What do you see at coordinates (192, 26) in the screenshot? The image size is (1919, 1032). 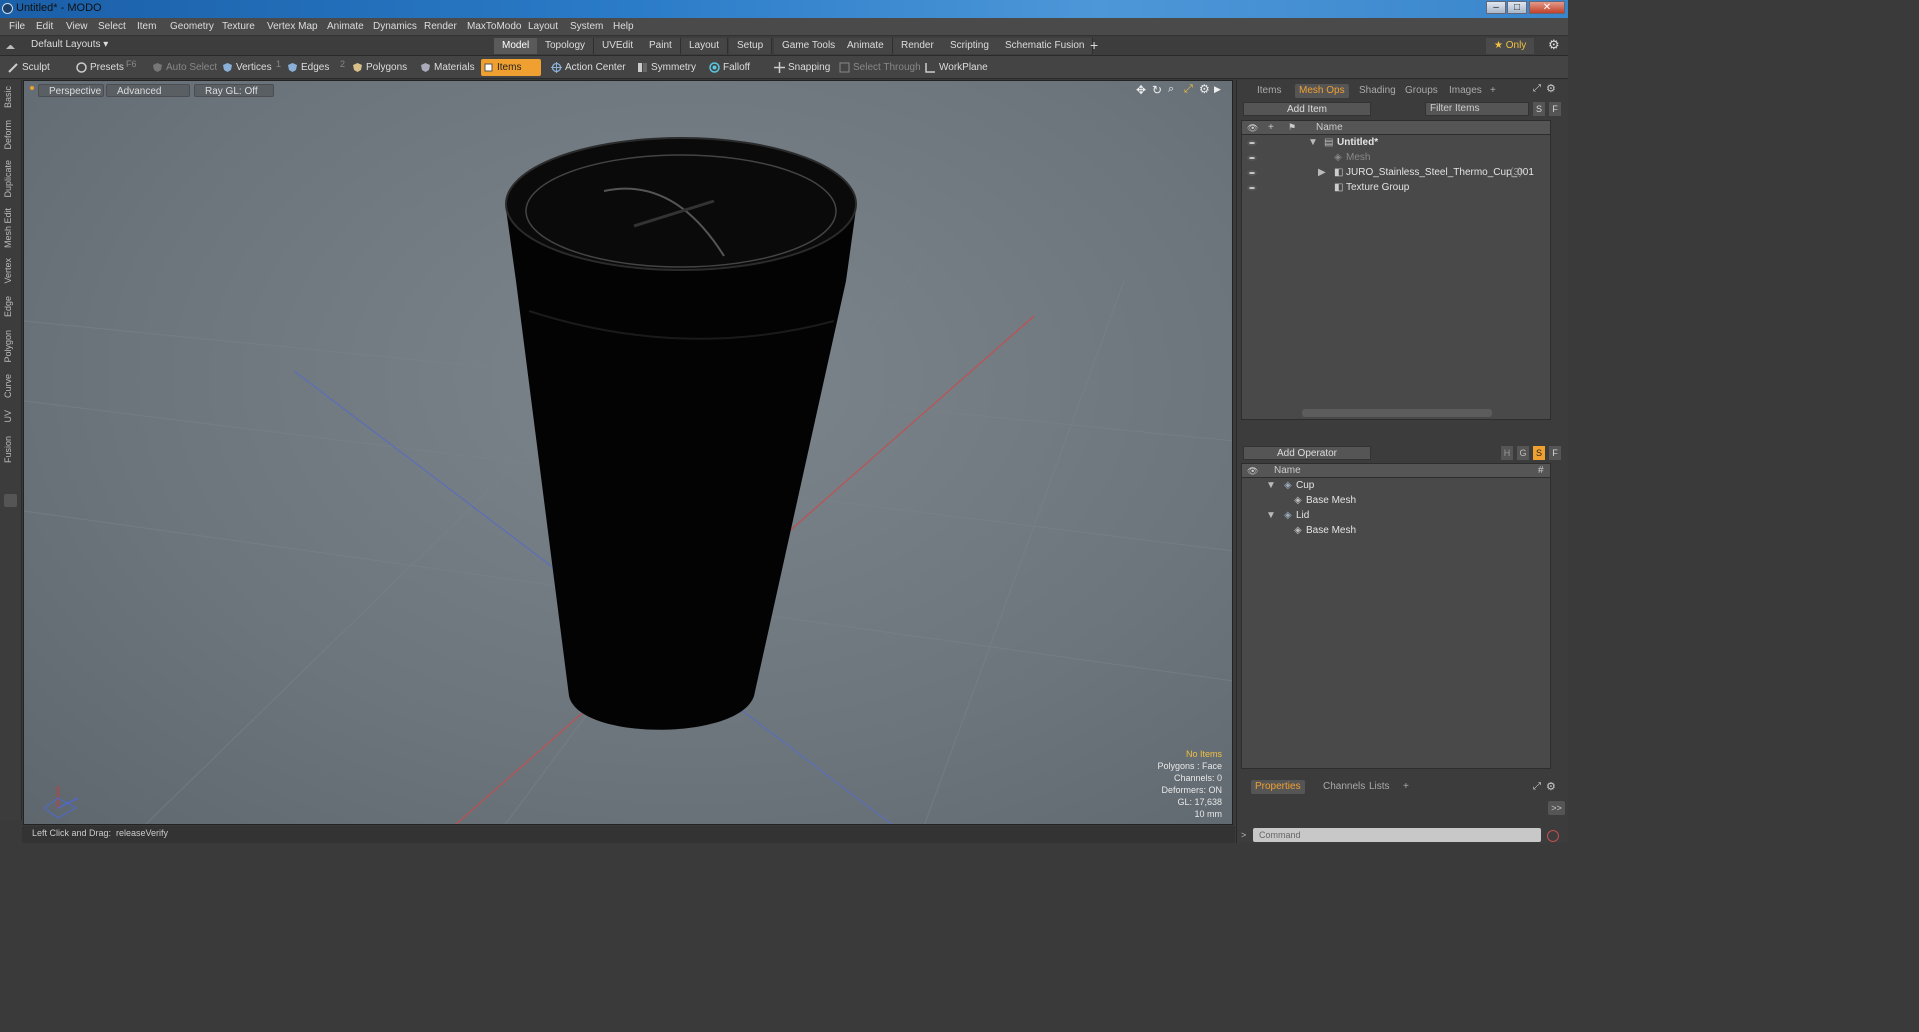 I see `menu-geometry: Geometry` at bounding box center [192, 26].